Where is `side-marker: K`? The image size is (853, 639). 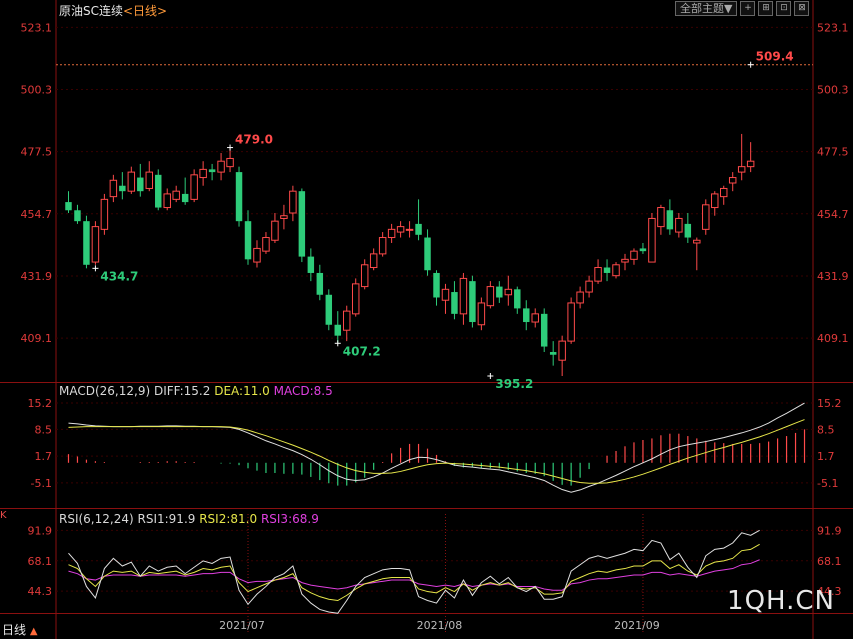
side-marker: K is located at coordinates (3, 515).